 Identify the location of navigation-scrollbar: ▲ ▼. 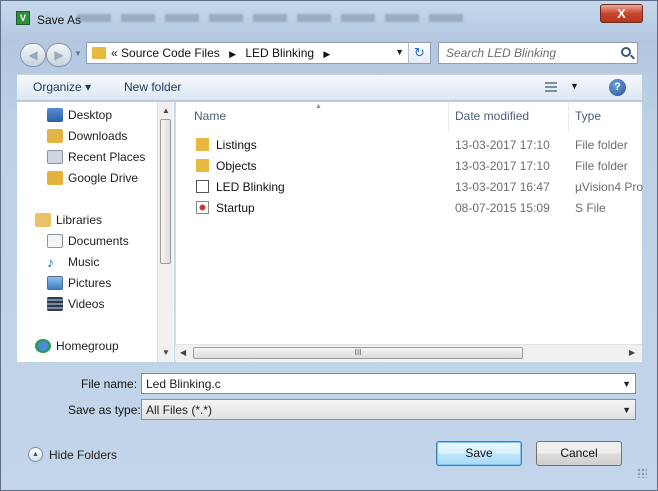
(165, 232).